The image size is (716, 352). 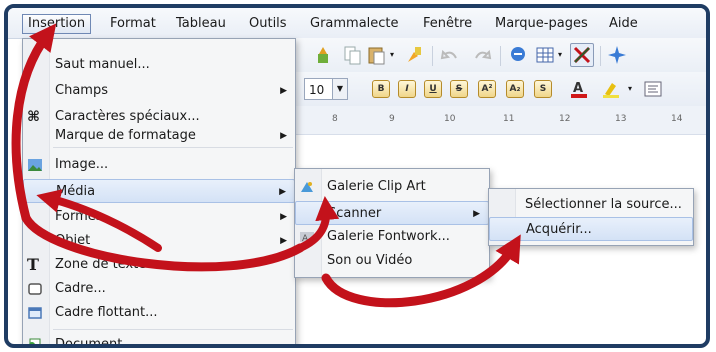 I want to click on frame-icon, so click(x=35, y=289).